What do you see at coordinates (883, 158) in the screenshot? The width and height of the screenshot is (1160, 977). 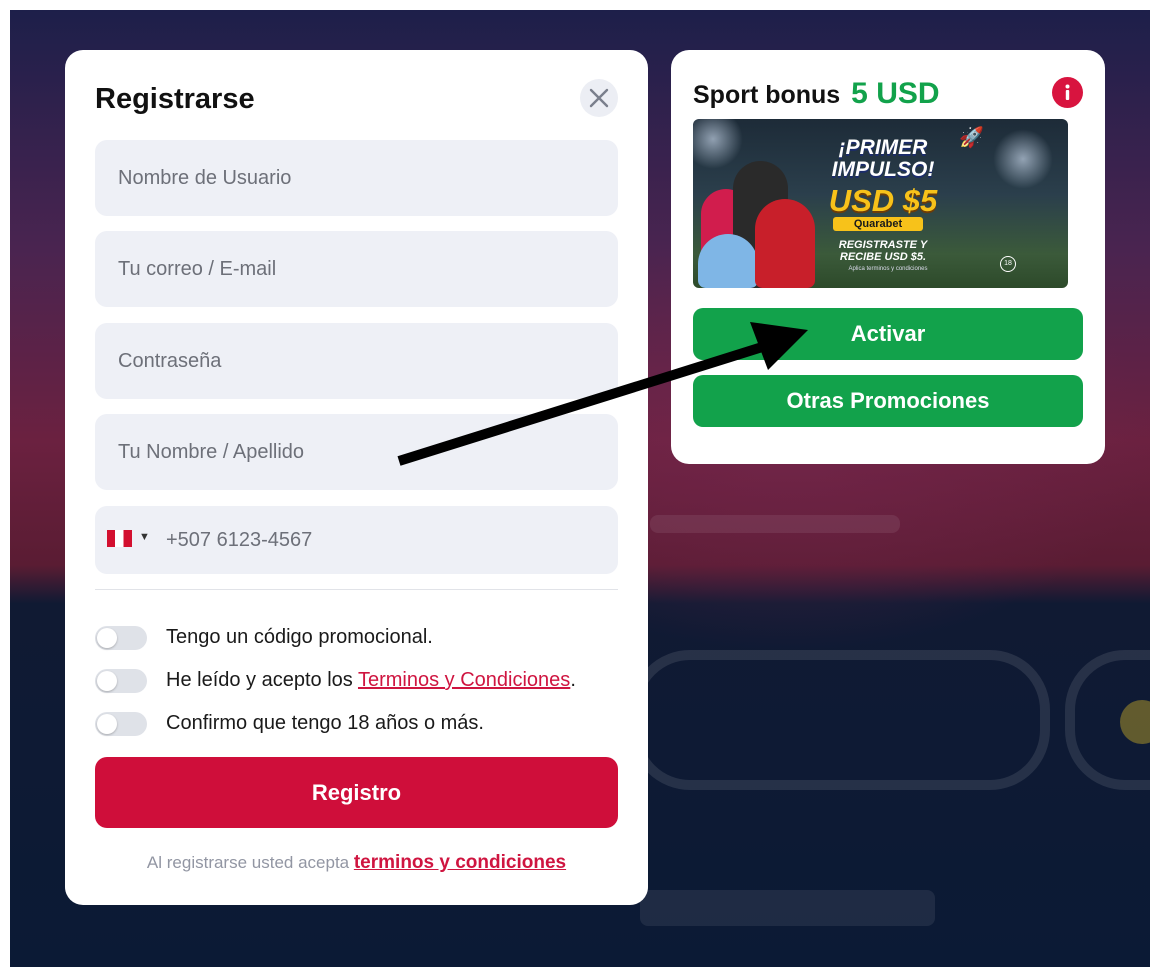 I see `banner-headline: ¡PRIMER IMPULSO!` at bounding box center [883, 158].